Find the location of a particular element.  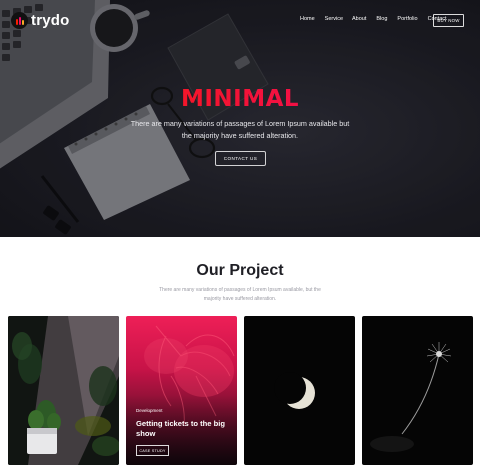

section-title: Our Project is located at coordinates (240, 270).